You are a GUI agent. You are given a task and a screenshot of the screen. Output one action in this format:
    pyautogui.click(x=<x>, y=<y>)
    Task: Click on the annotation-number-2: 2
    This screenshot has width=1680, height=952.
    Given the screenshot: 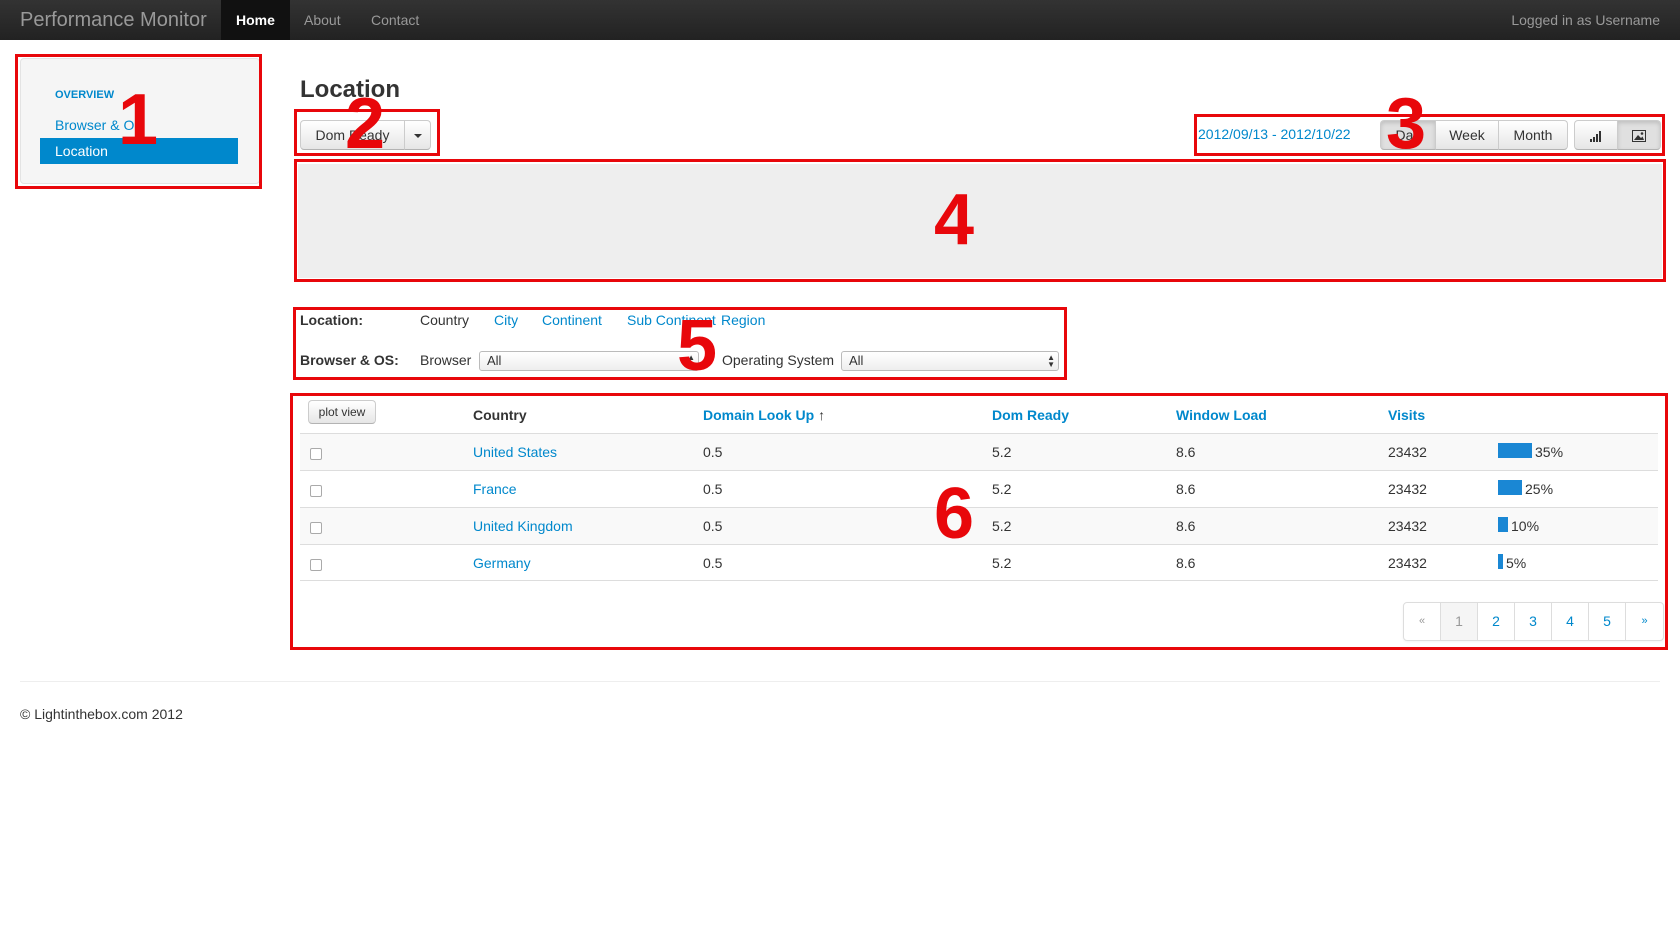 What is the action you would take?
    pyautogui.click(x=365, y=124)
    